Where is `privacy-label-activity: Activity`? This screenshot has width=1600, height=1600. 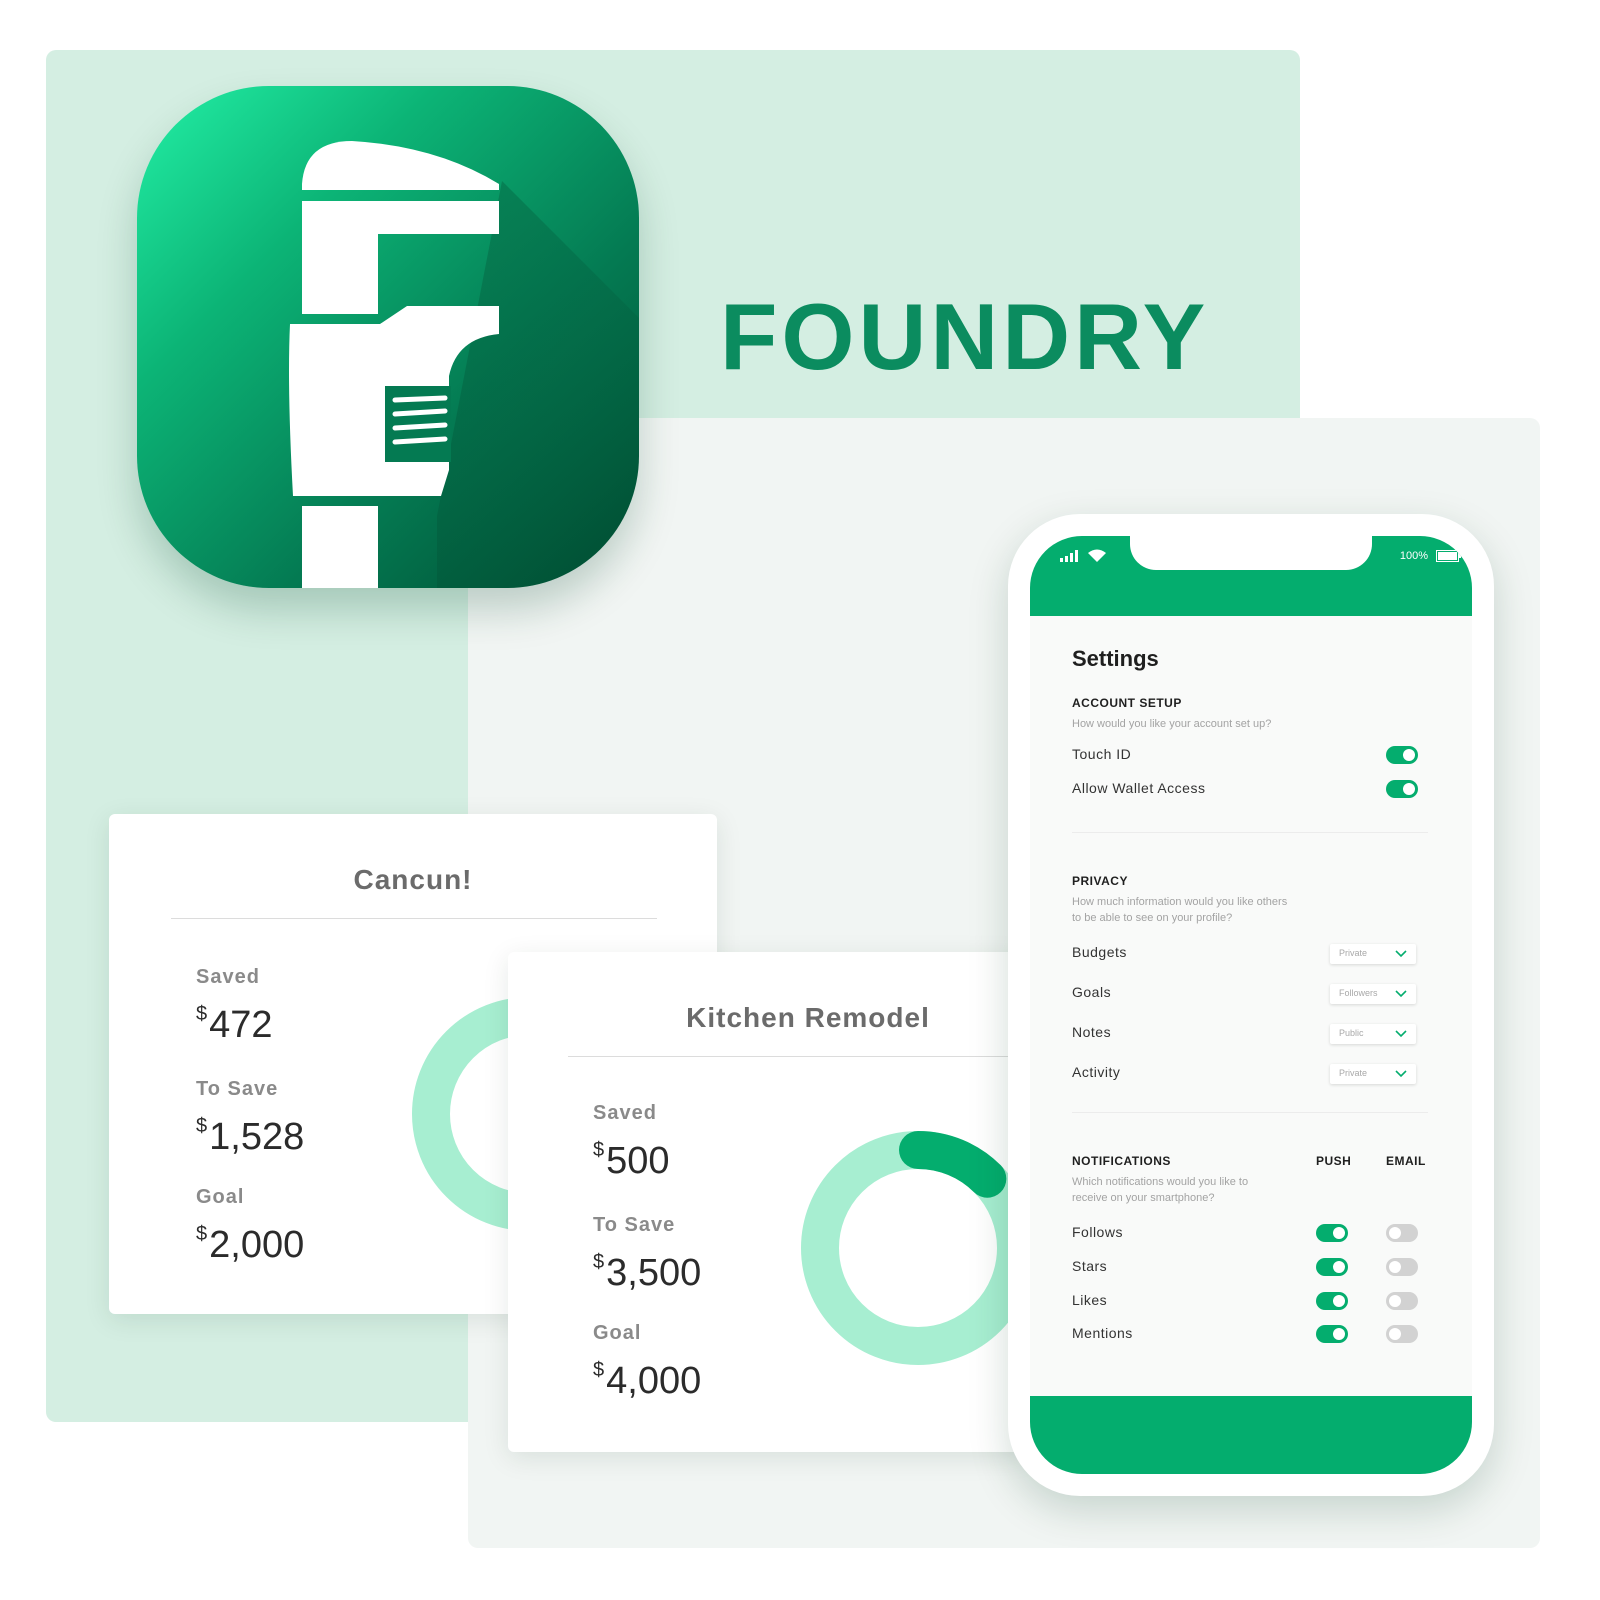 privacy-label-activity: Activity is located at coordinates (1096, 1072).